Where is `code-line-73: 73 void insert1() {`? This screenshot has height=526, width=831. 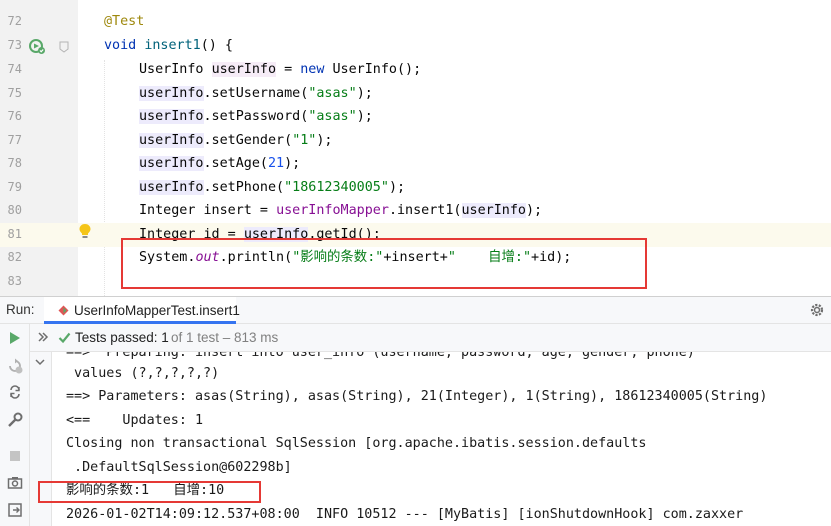 code-line-73: 73 void insert1() { is located at coordinates (415, 46).